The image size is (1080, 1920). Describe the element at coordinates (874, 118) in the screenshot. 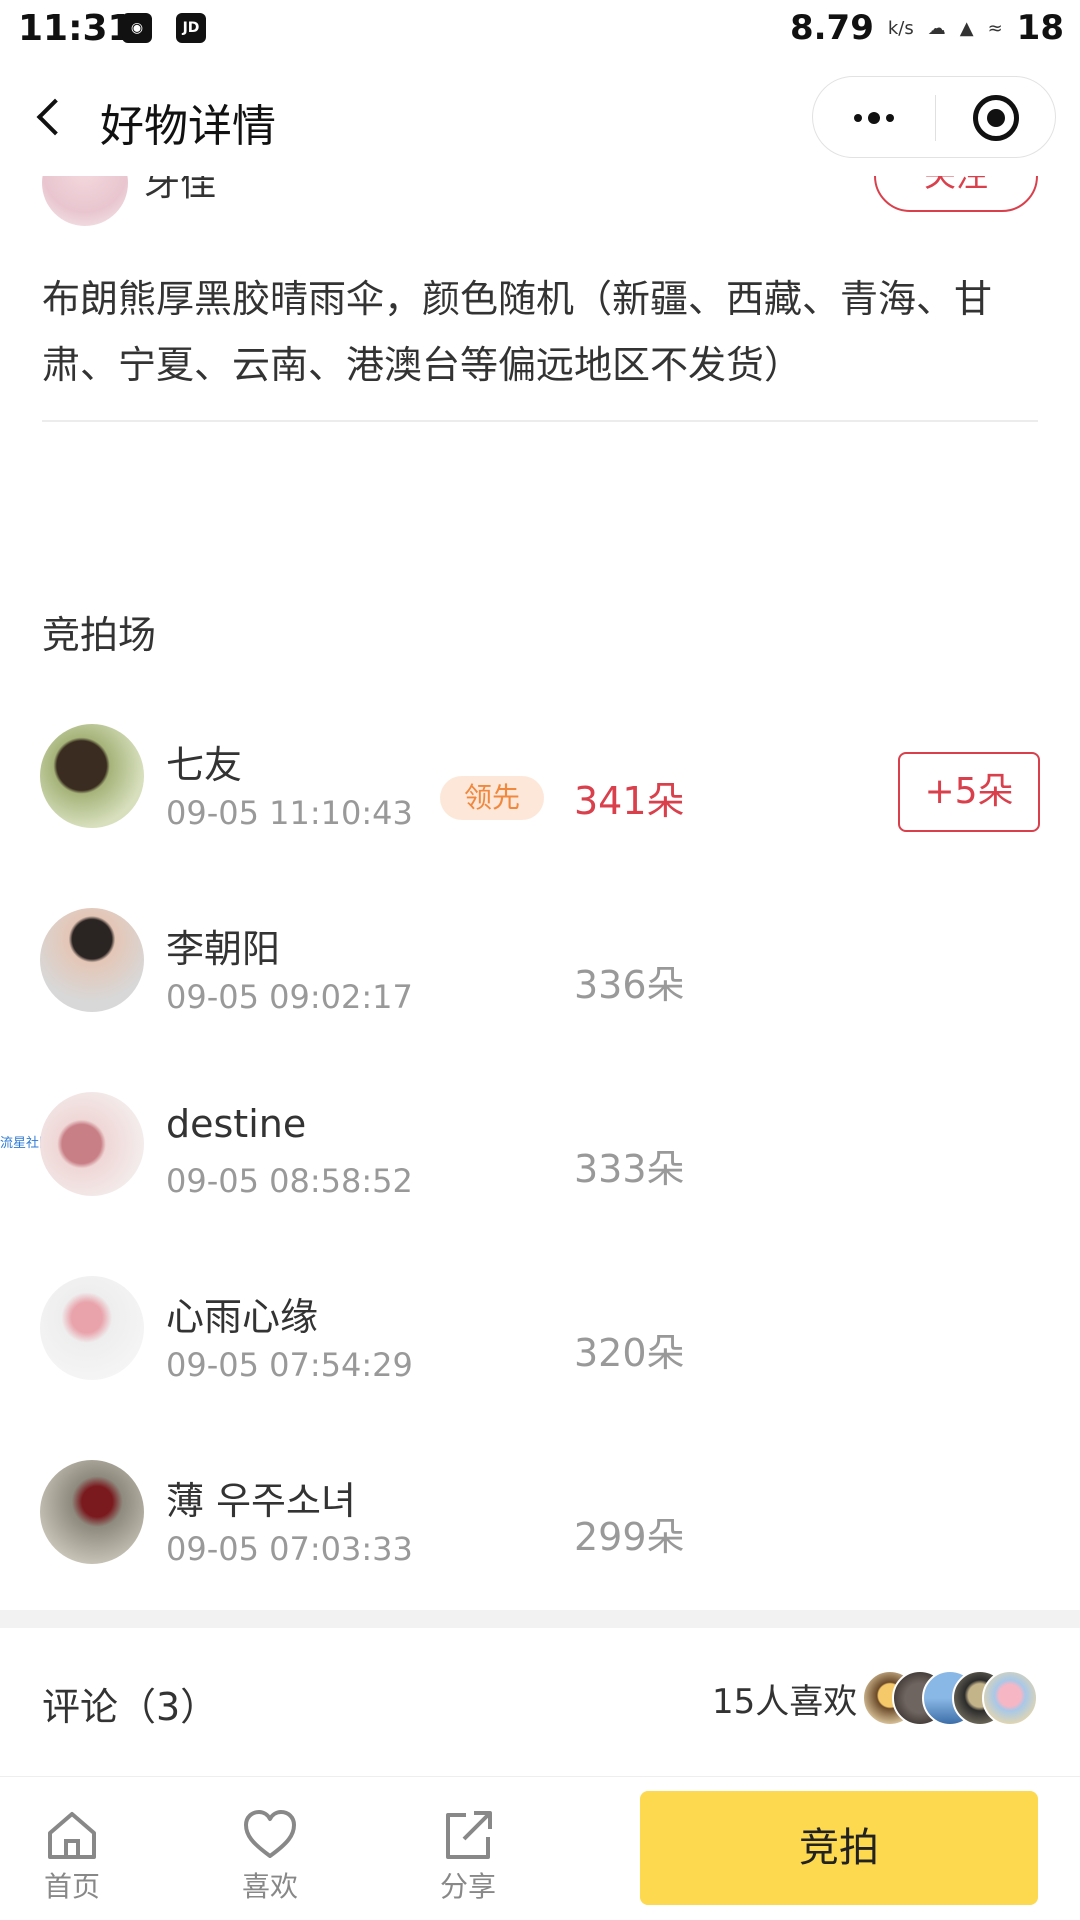

I see `more-icon` at that location.